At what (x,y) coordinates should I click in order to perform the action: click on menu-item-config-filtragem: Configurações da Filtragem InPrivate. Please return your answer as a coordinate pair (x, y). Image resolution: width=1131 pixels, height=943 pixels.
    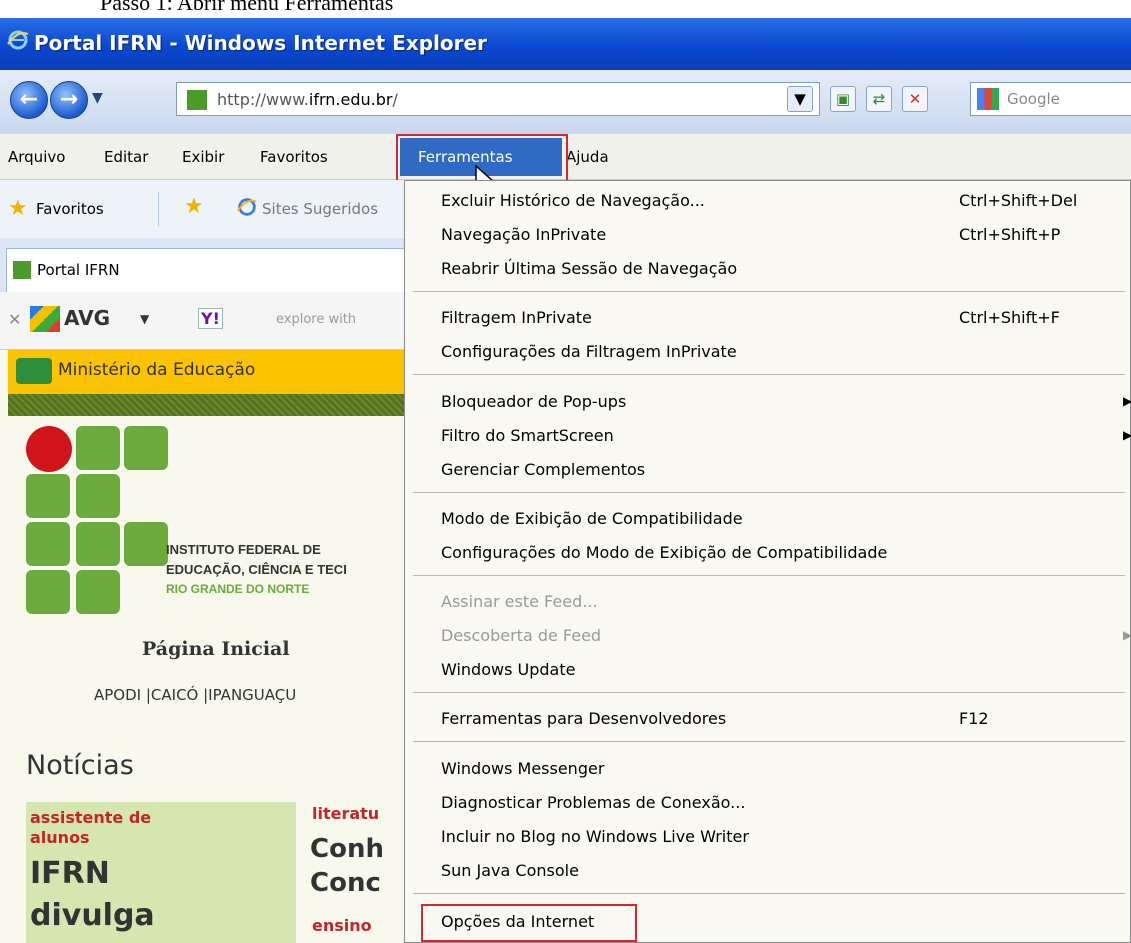
    Looking at the image, I should click on (589, 351).